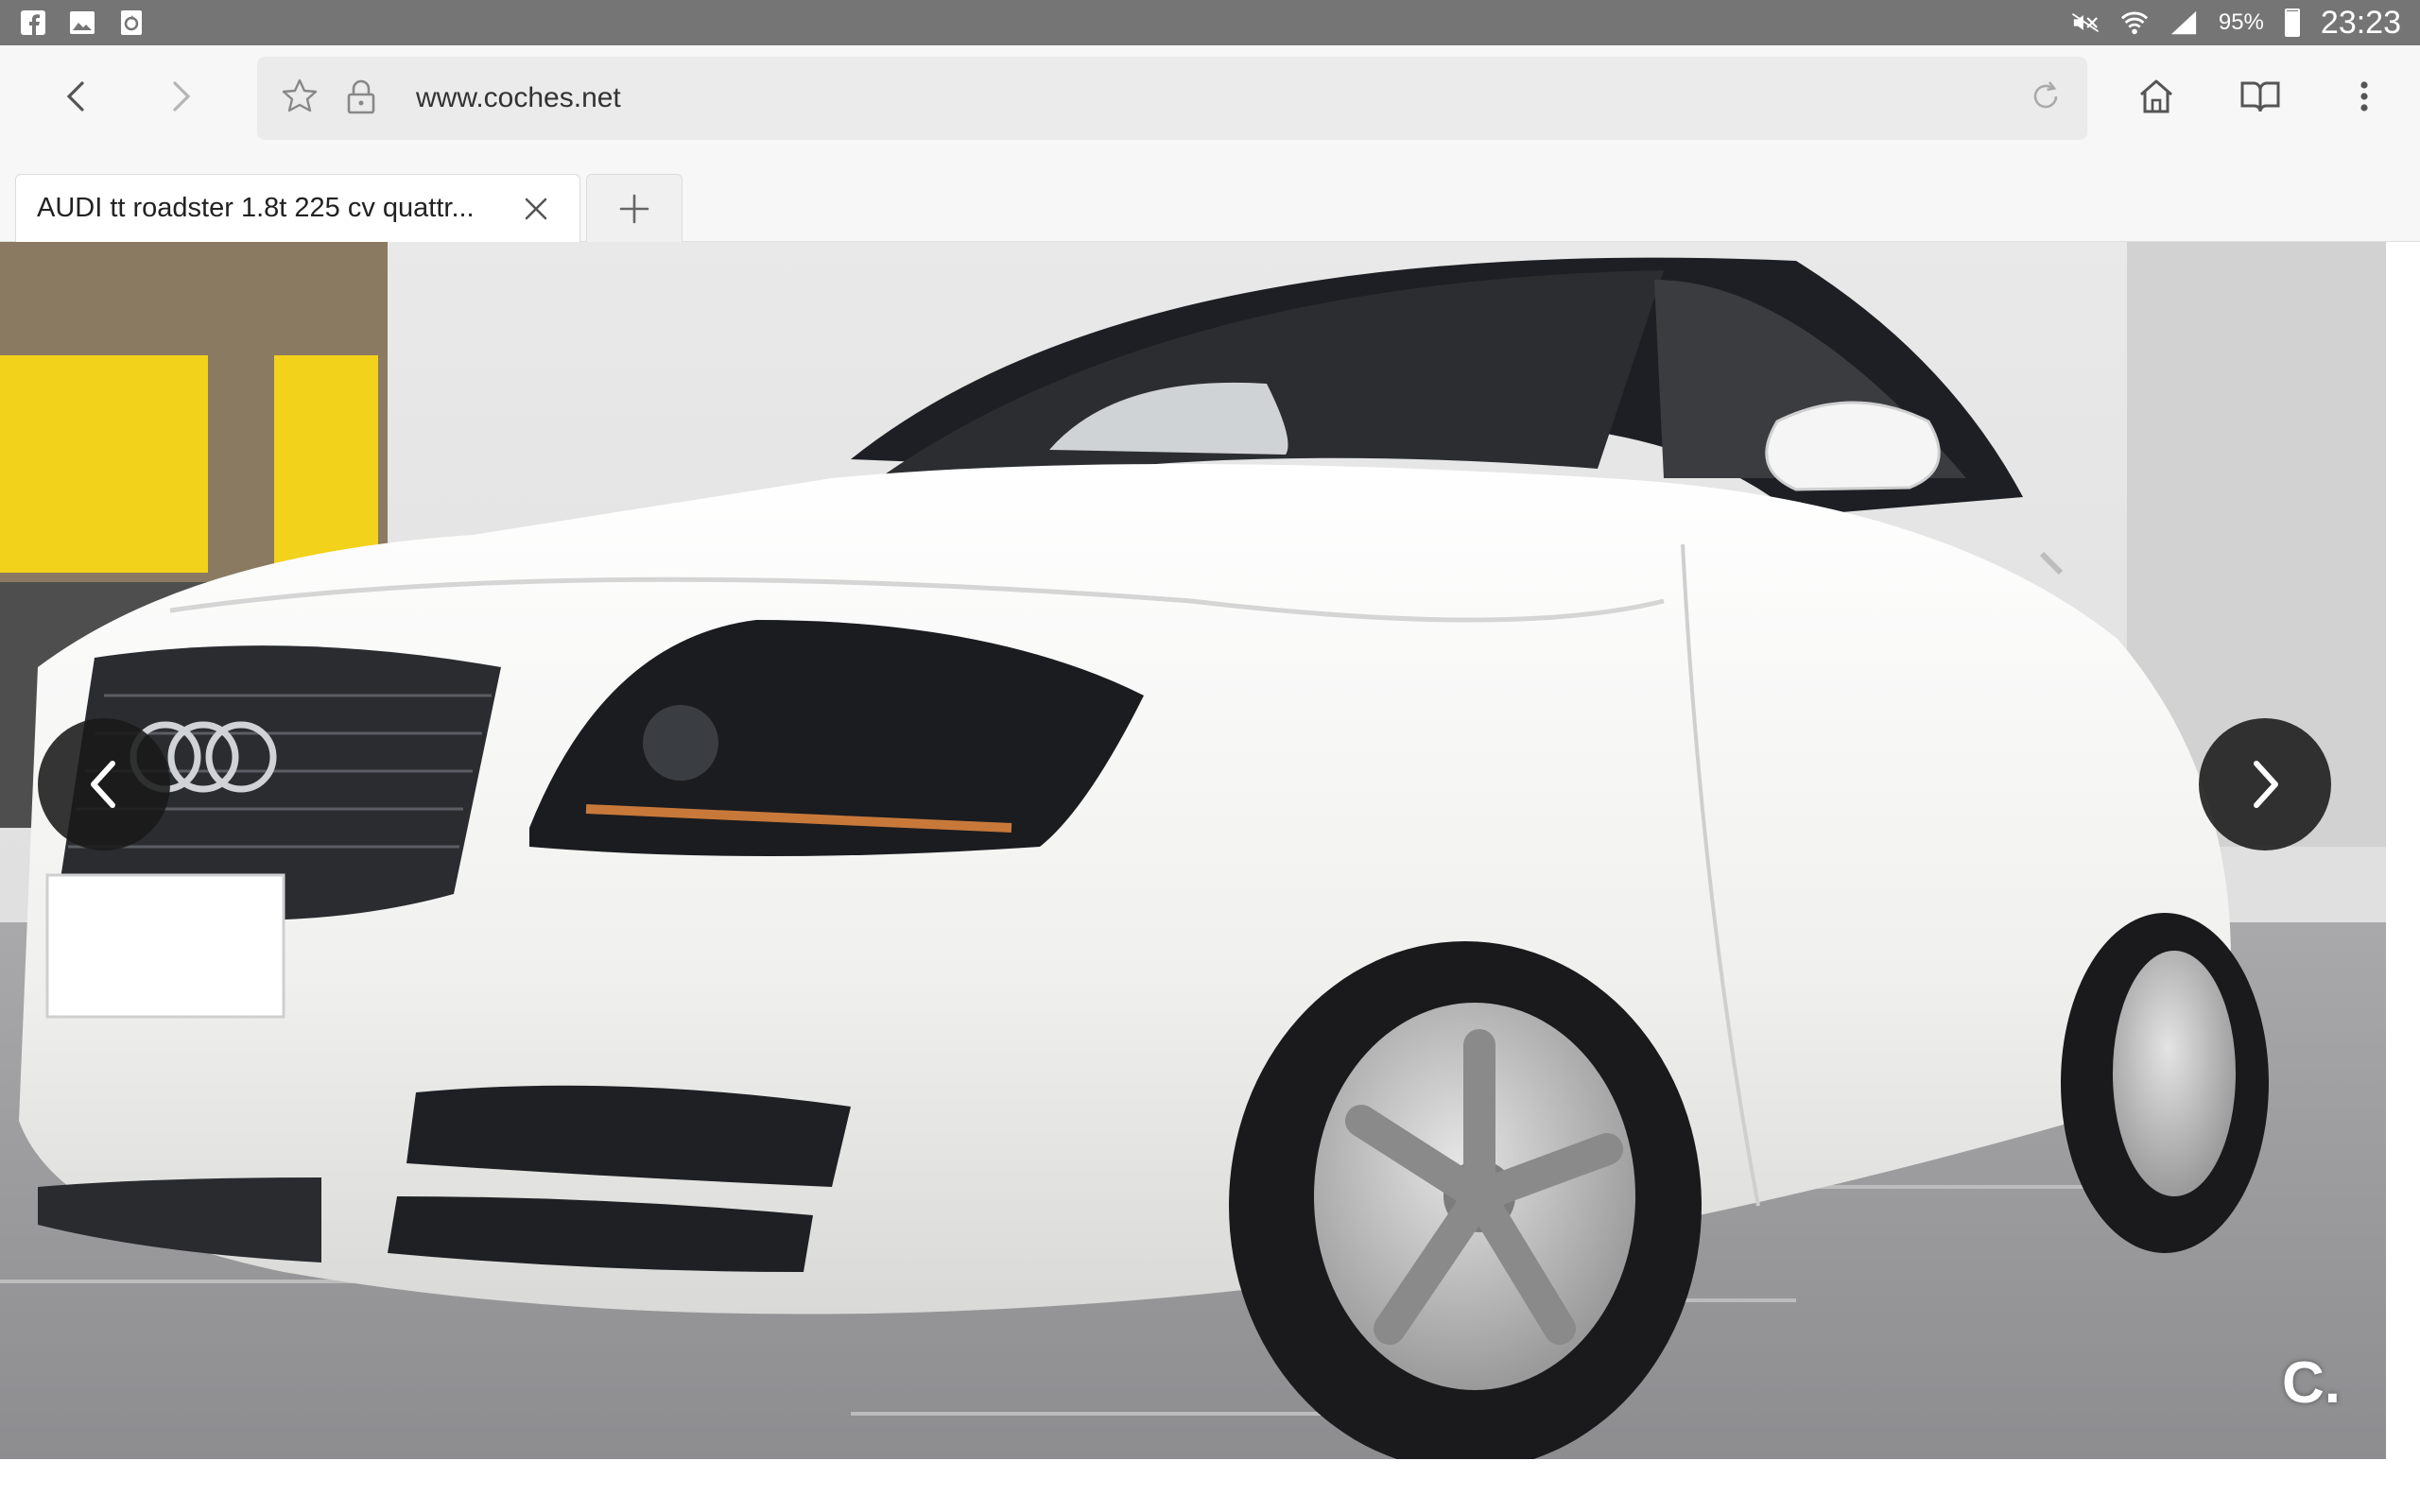  I want to click on back-button, so click(77, 98).